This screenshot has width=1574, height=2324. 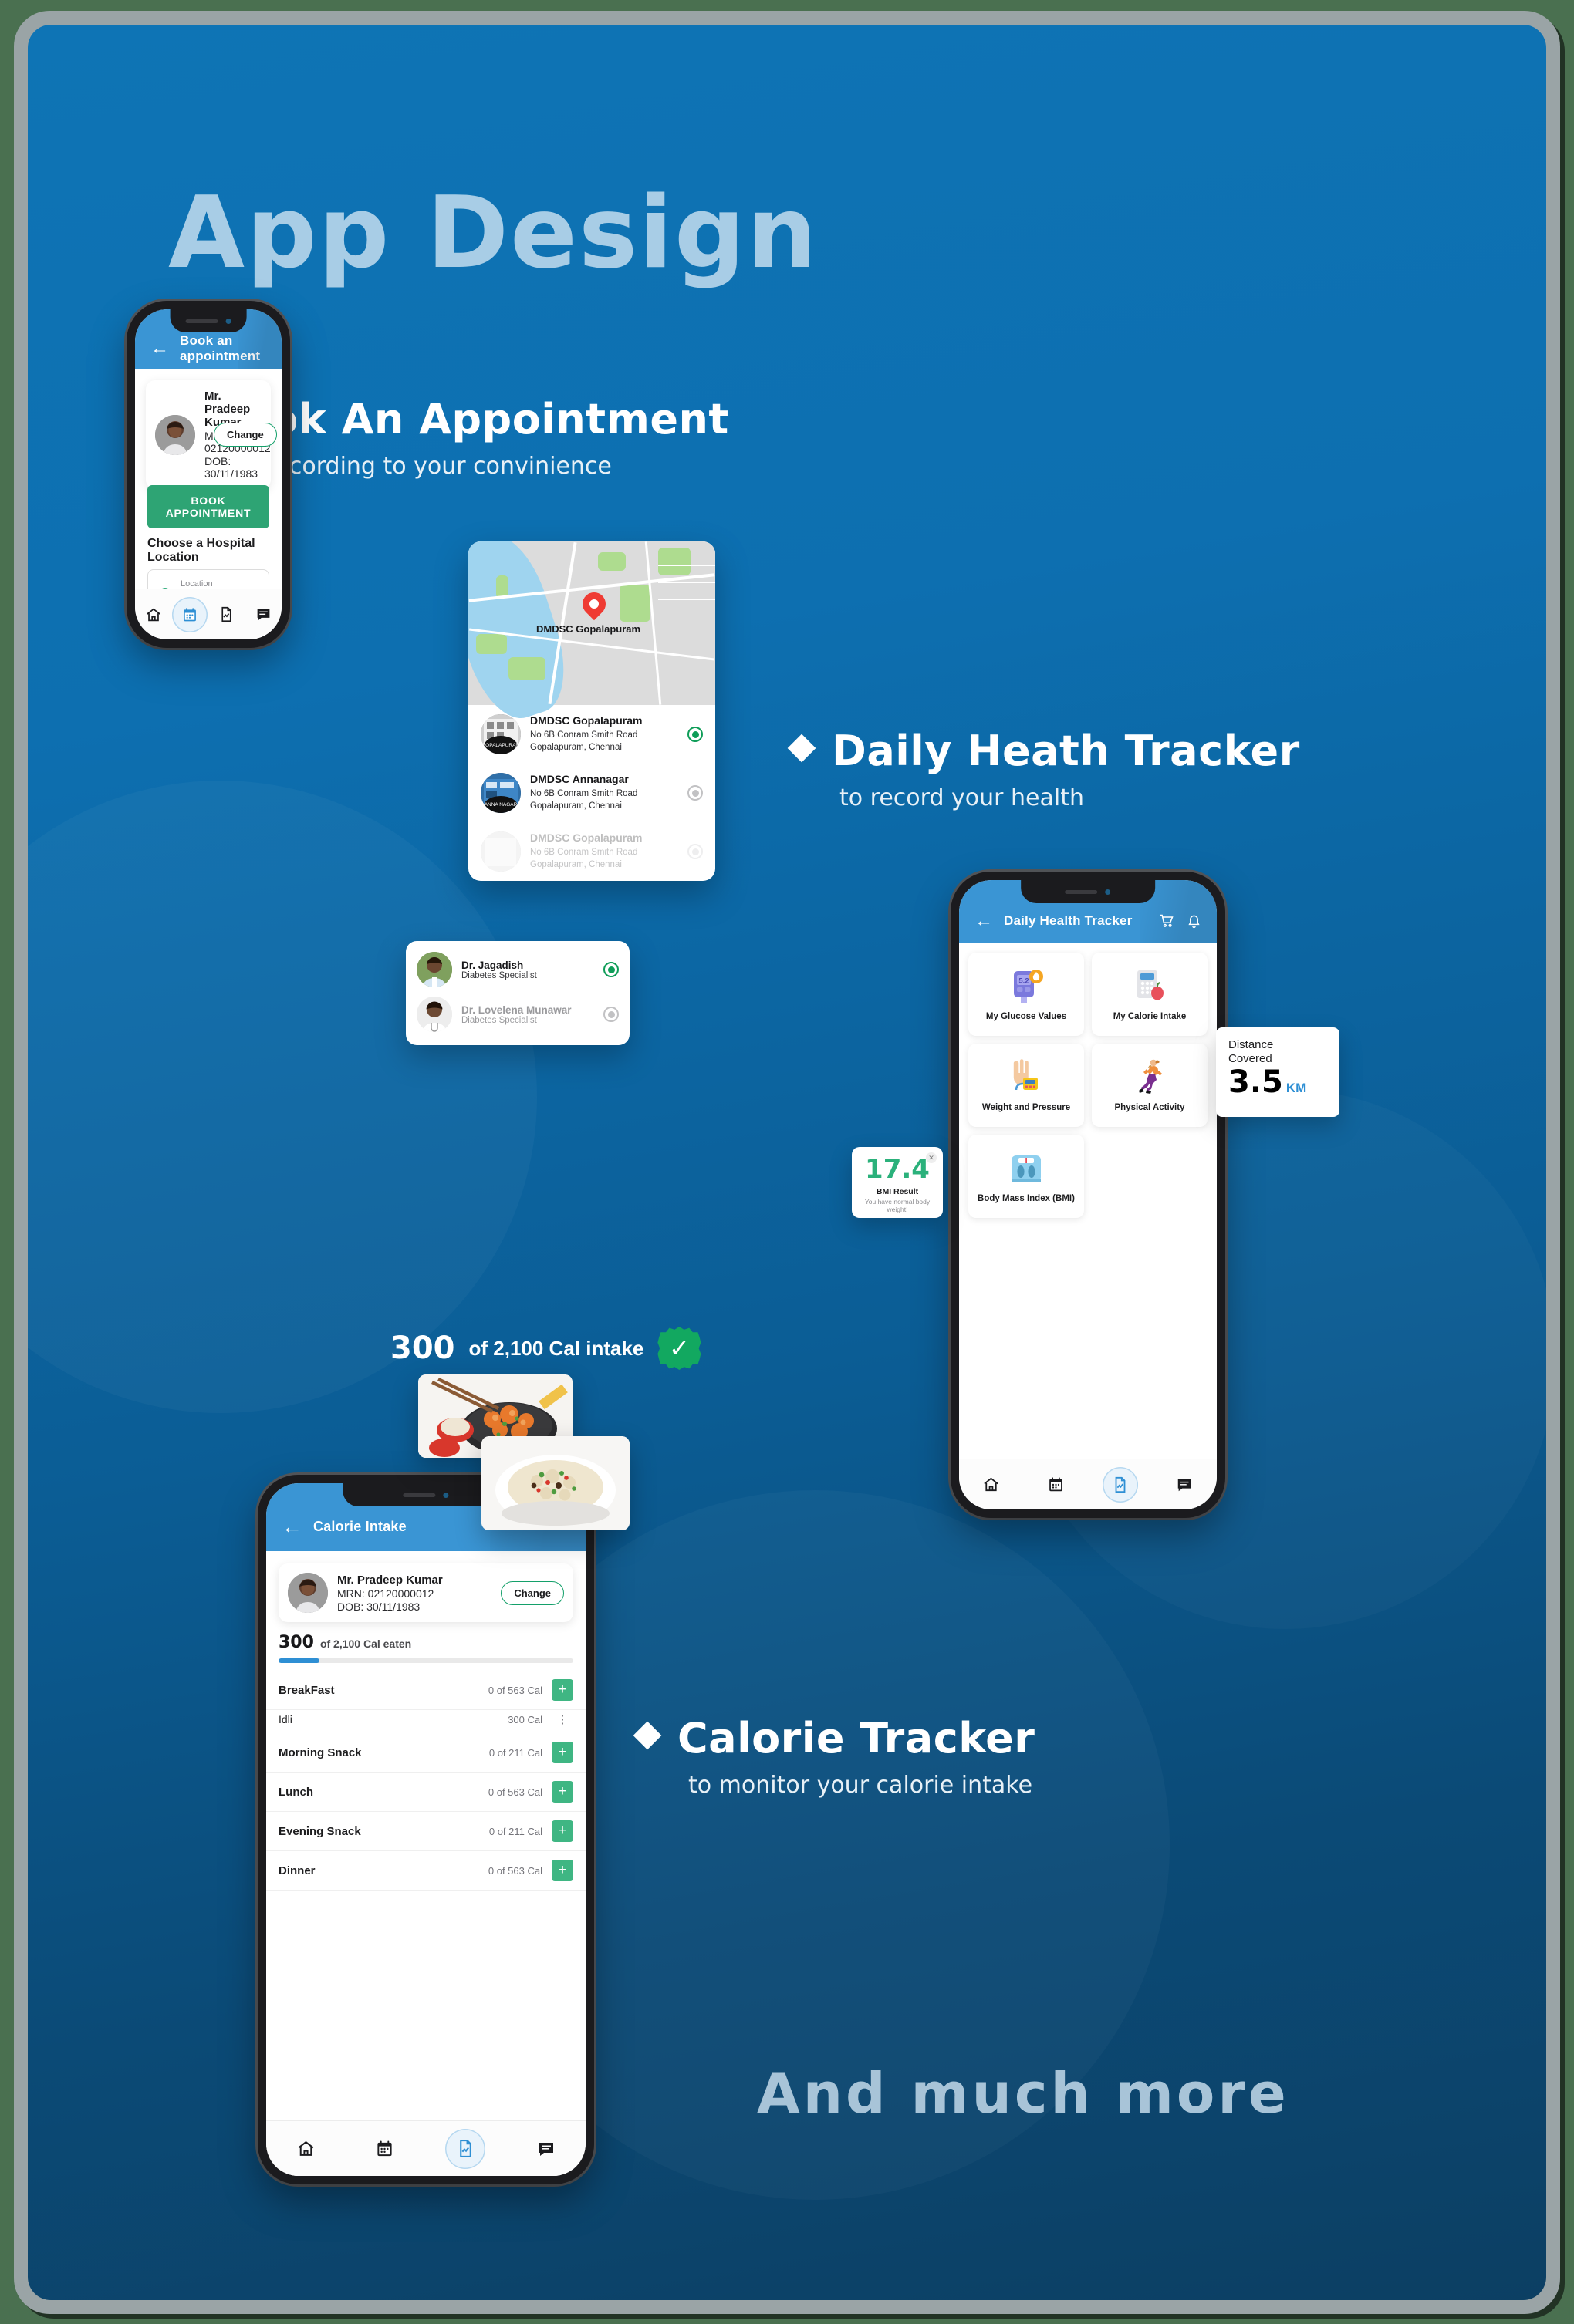 I want to click on phone-notch, so click(x=208, y=320).